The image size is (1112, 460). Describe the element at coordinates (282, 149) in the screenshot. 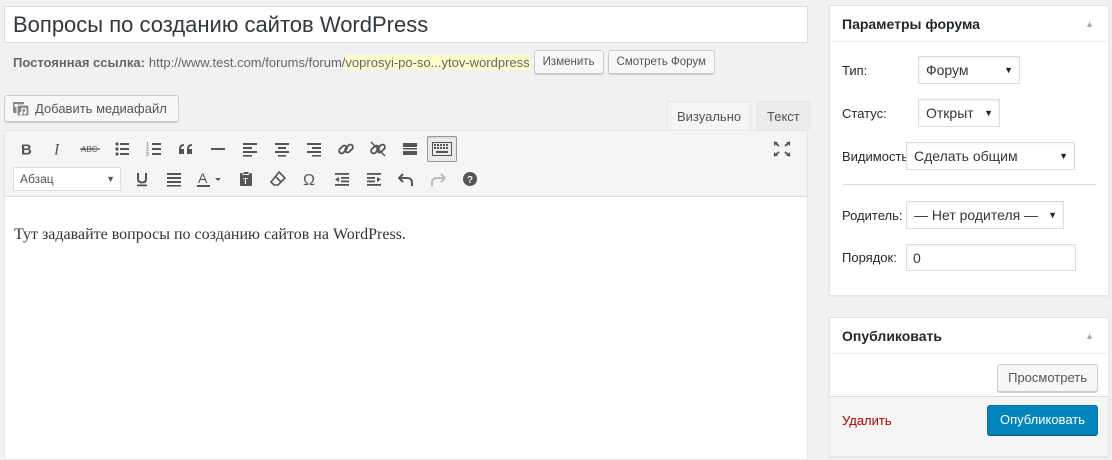

I see `align-center-icon` at that location.